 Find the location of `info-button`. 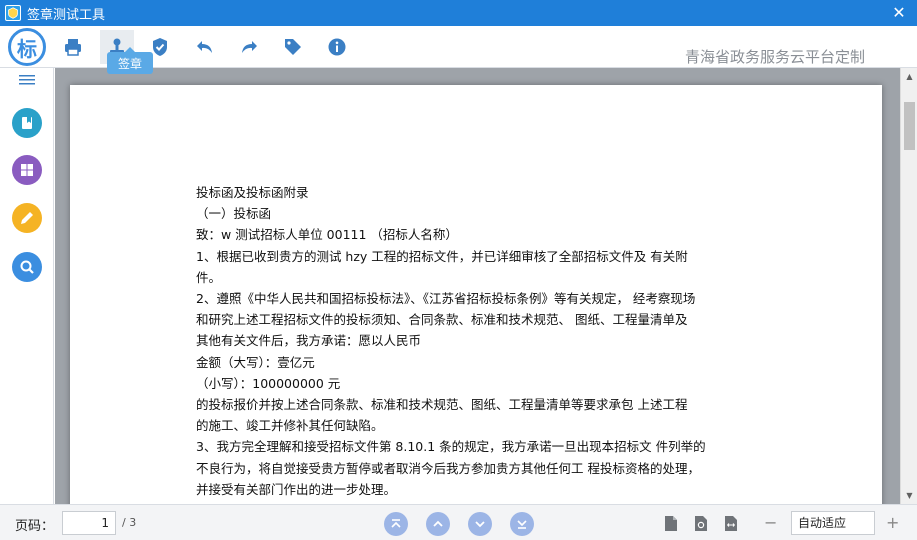

info-button is located at coordinates (337, 47).